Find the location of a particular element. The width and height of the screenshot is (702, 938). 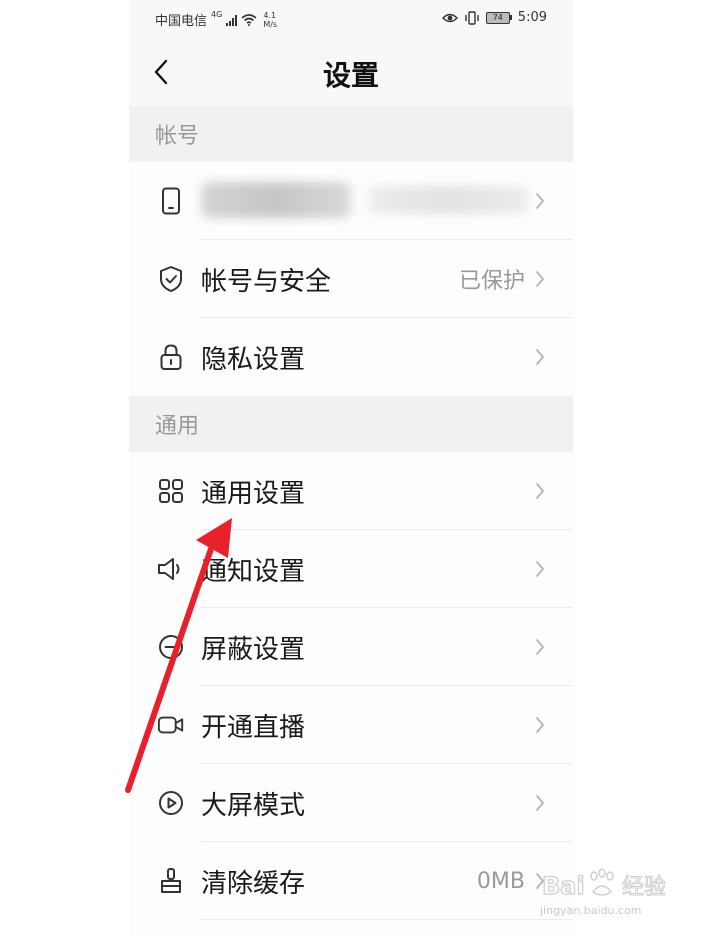

network-speed-value: 4.1 is located at coordinates (270, 15).